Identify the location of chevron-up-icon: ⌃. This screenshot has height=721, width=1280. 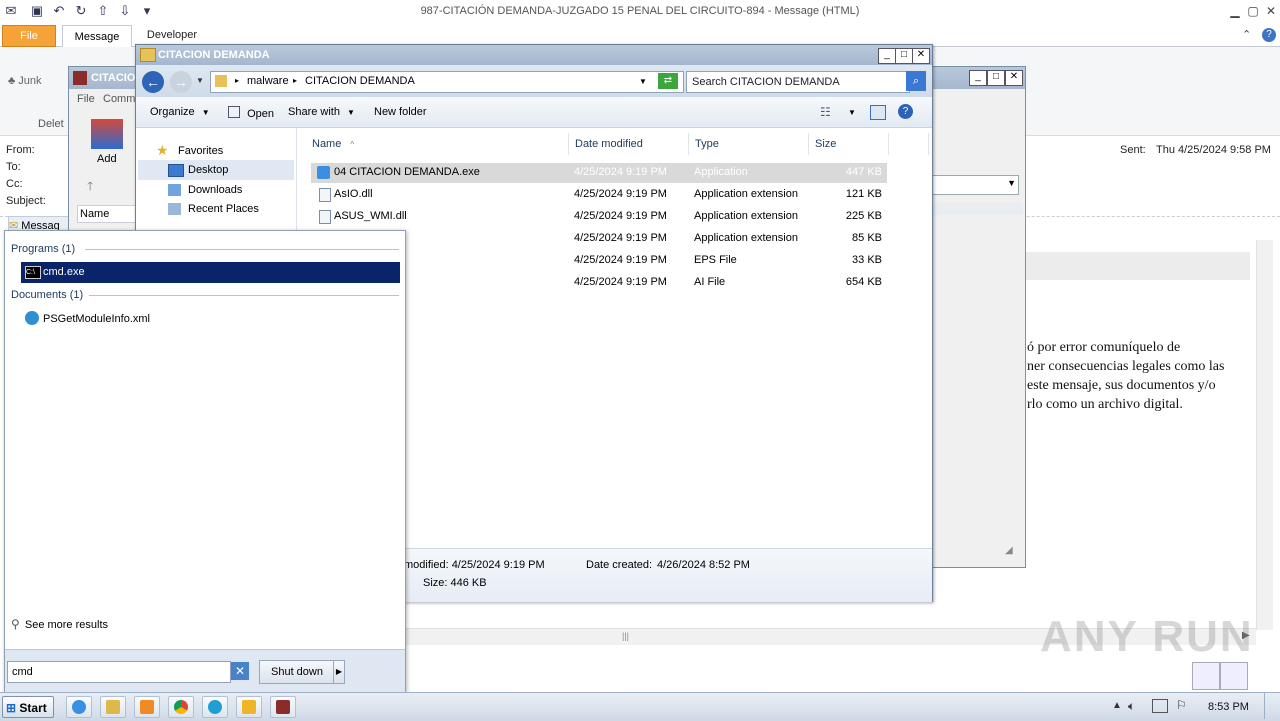
(1246, 34).